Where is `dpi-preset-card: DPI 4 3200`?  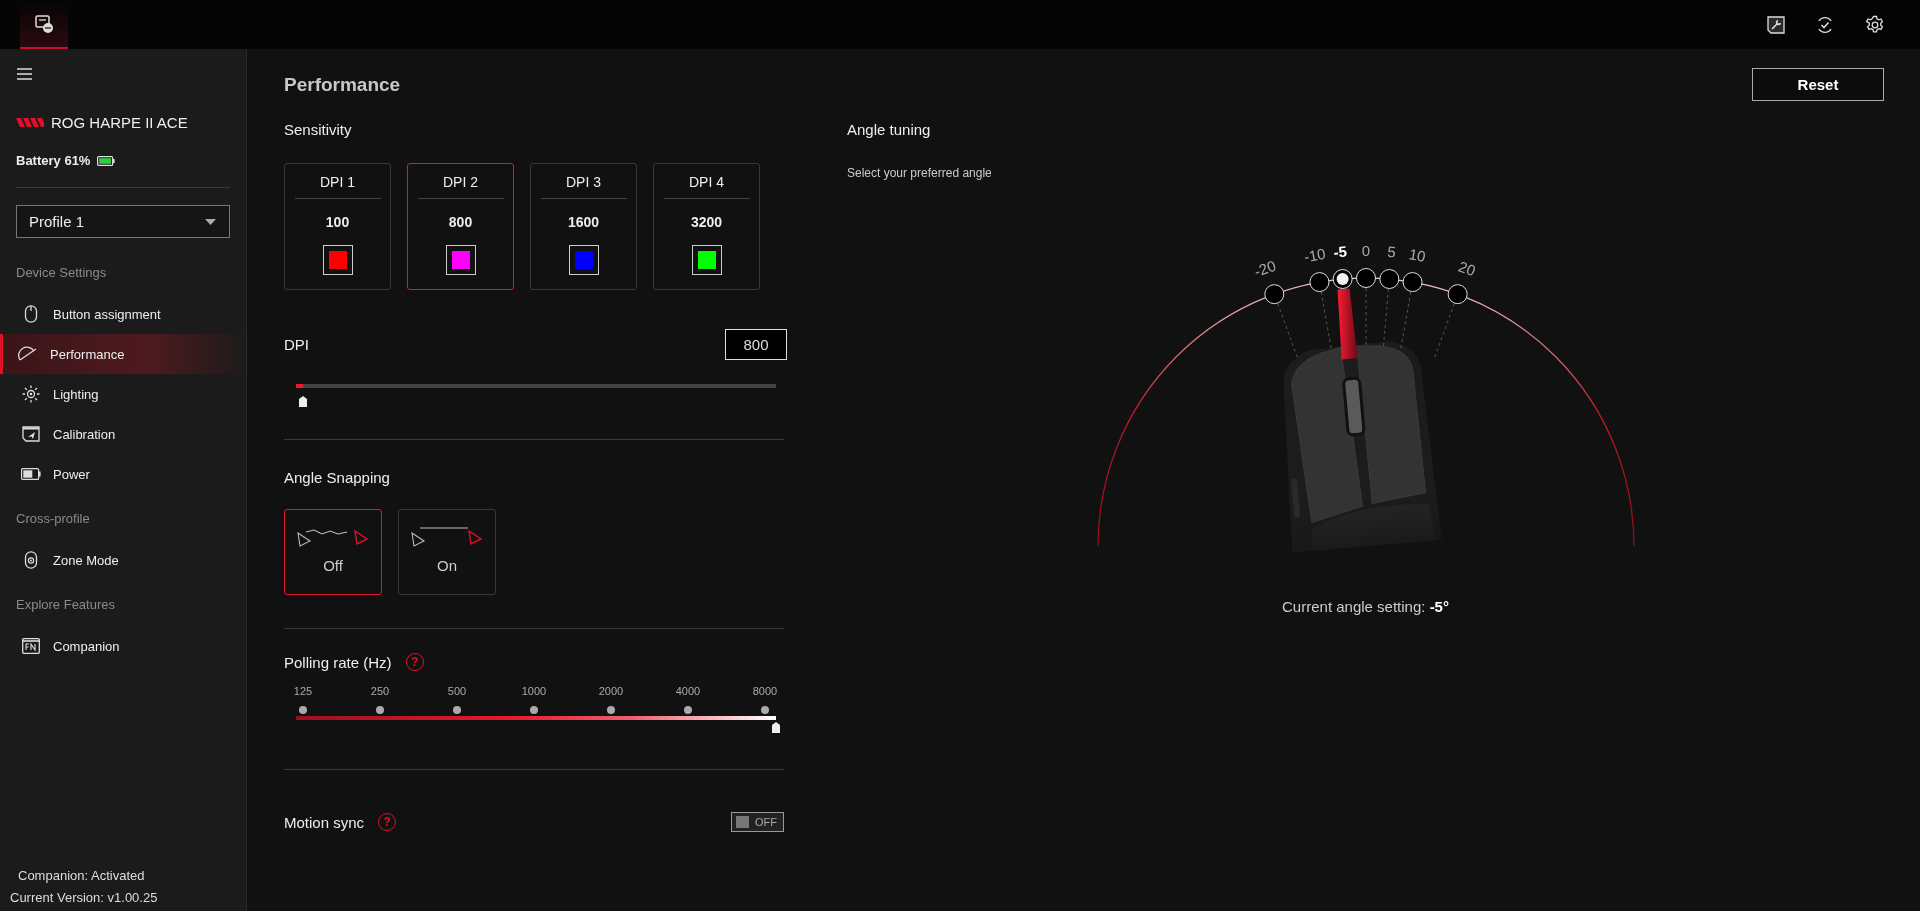 dpi-preset-card: DPI 4 3200 is located at coordinates (706, 226).